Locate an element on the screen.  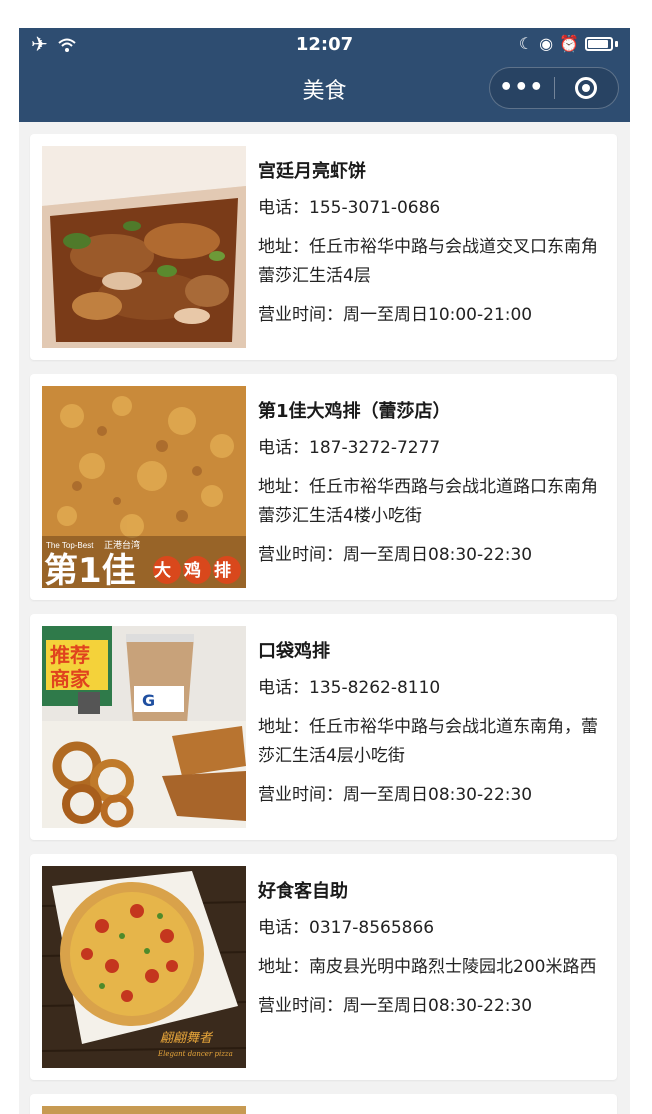
battery-tip is located at coordinates (616, 43).